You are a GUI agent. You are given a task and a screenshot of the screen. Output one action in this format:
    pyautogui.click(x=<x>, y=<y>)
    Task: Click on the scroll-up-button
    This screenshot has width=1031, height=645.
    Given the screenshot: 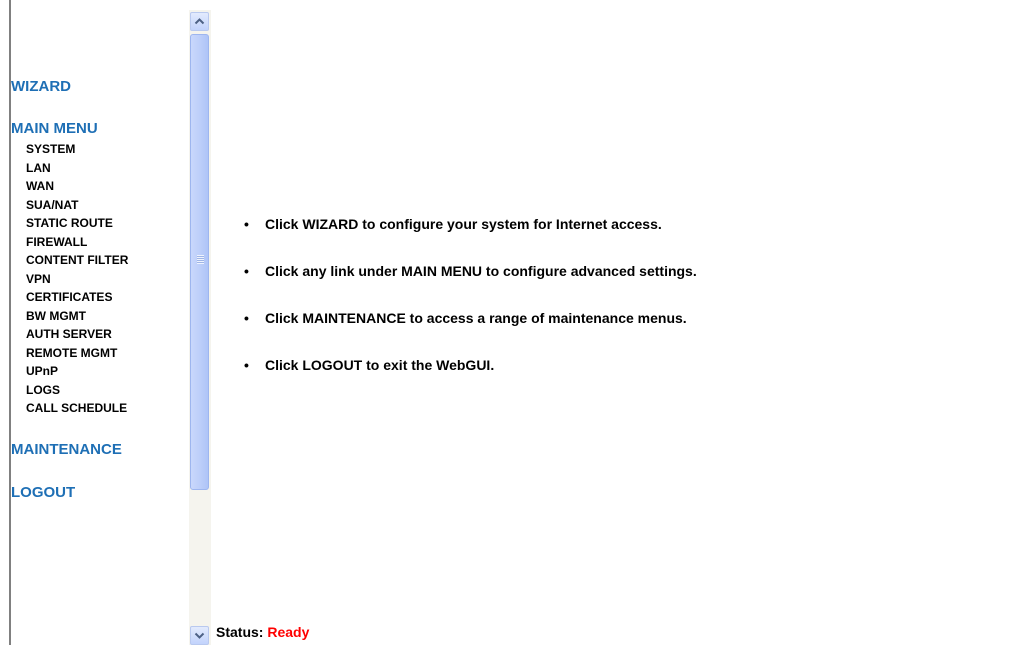 What is the action you would take?
    pyautogui.click(x=199, y=21)
    